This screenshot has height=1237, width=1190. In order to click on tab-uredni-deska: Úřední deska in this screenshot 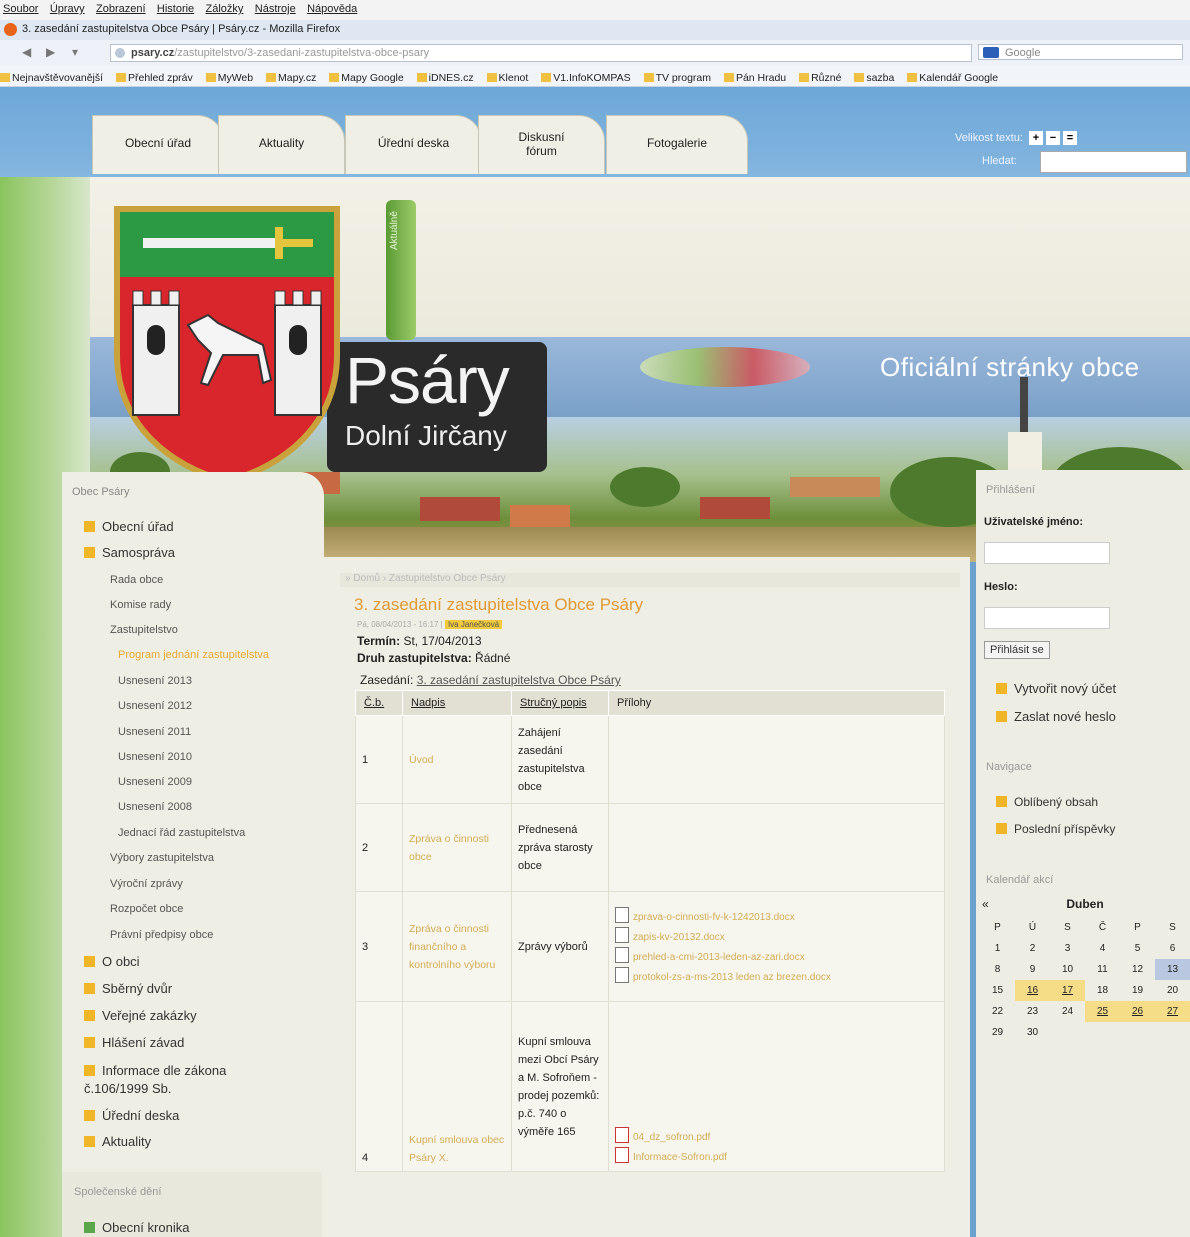, I will do `click(413, 144)`.